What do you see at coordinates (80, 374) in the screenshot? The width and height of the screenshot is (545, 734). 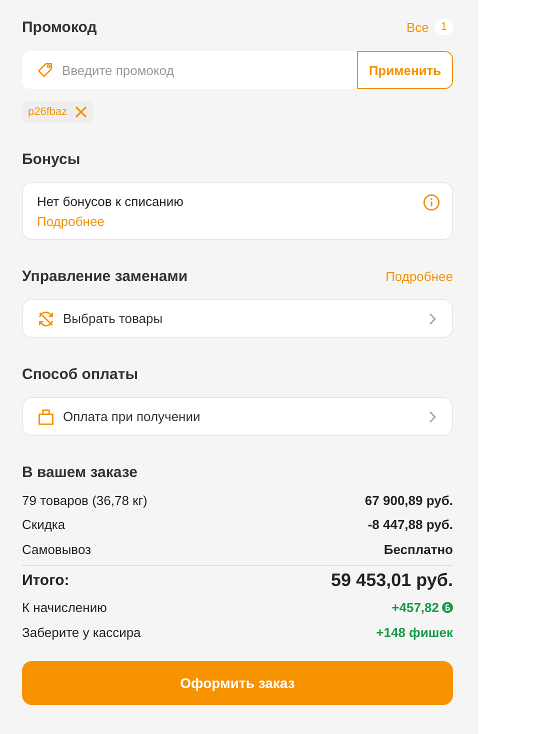 I see `section-title: Способ оплаты` at bounding box center [80, 374].